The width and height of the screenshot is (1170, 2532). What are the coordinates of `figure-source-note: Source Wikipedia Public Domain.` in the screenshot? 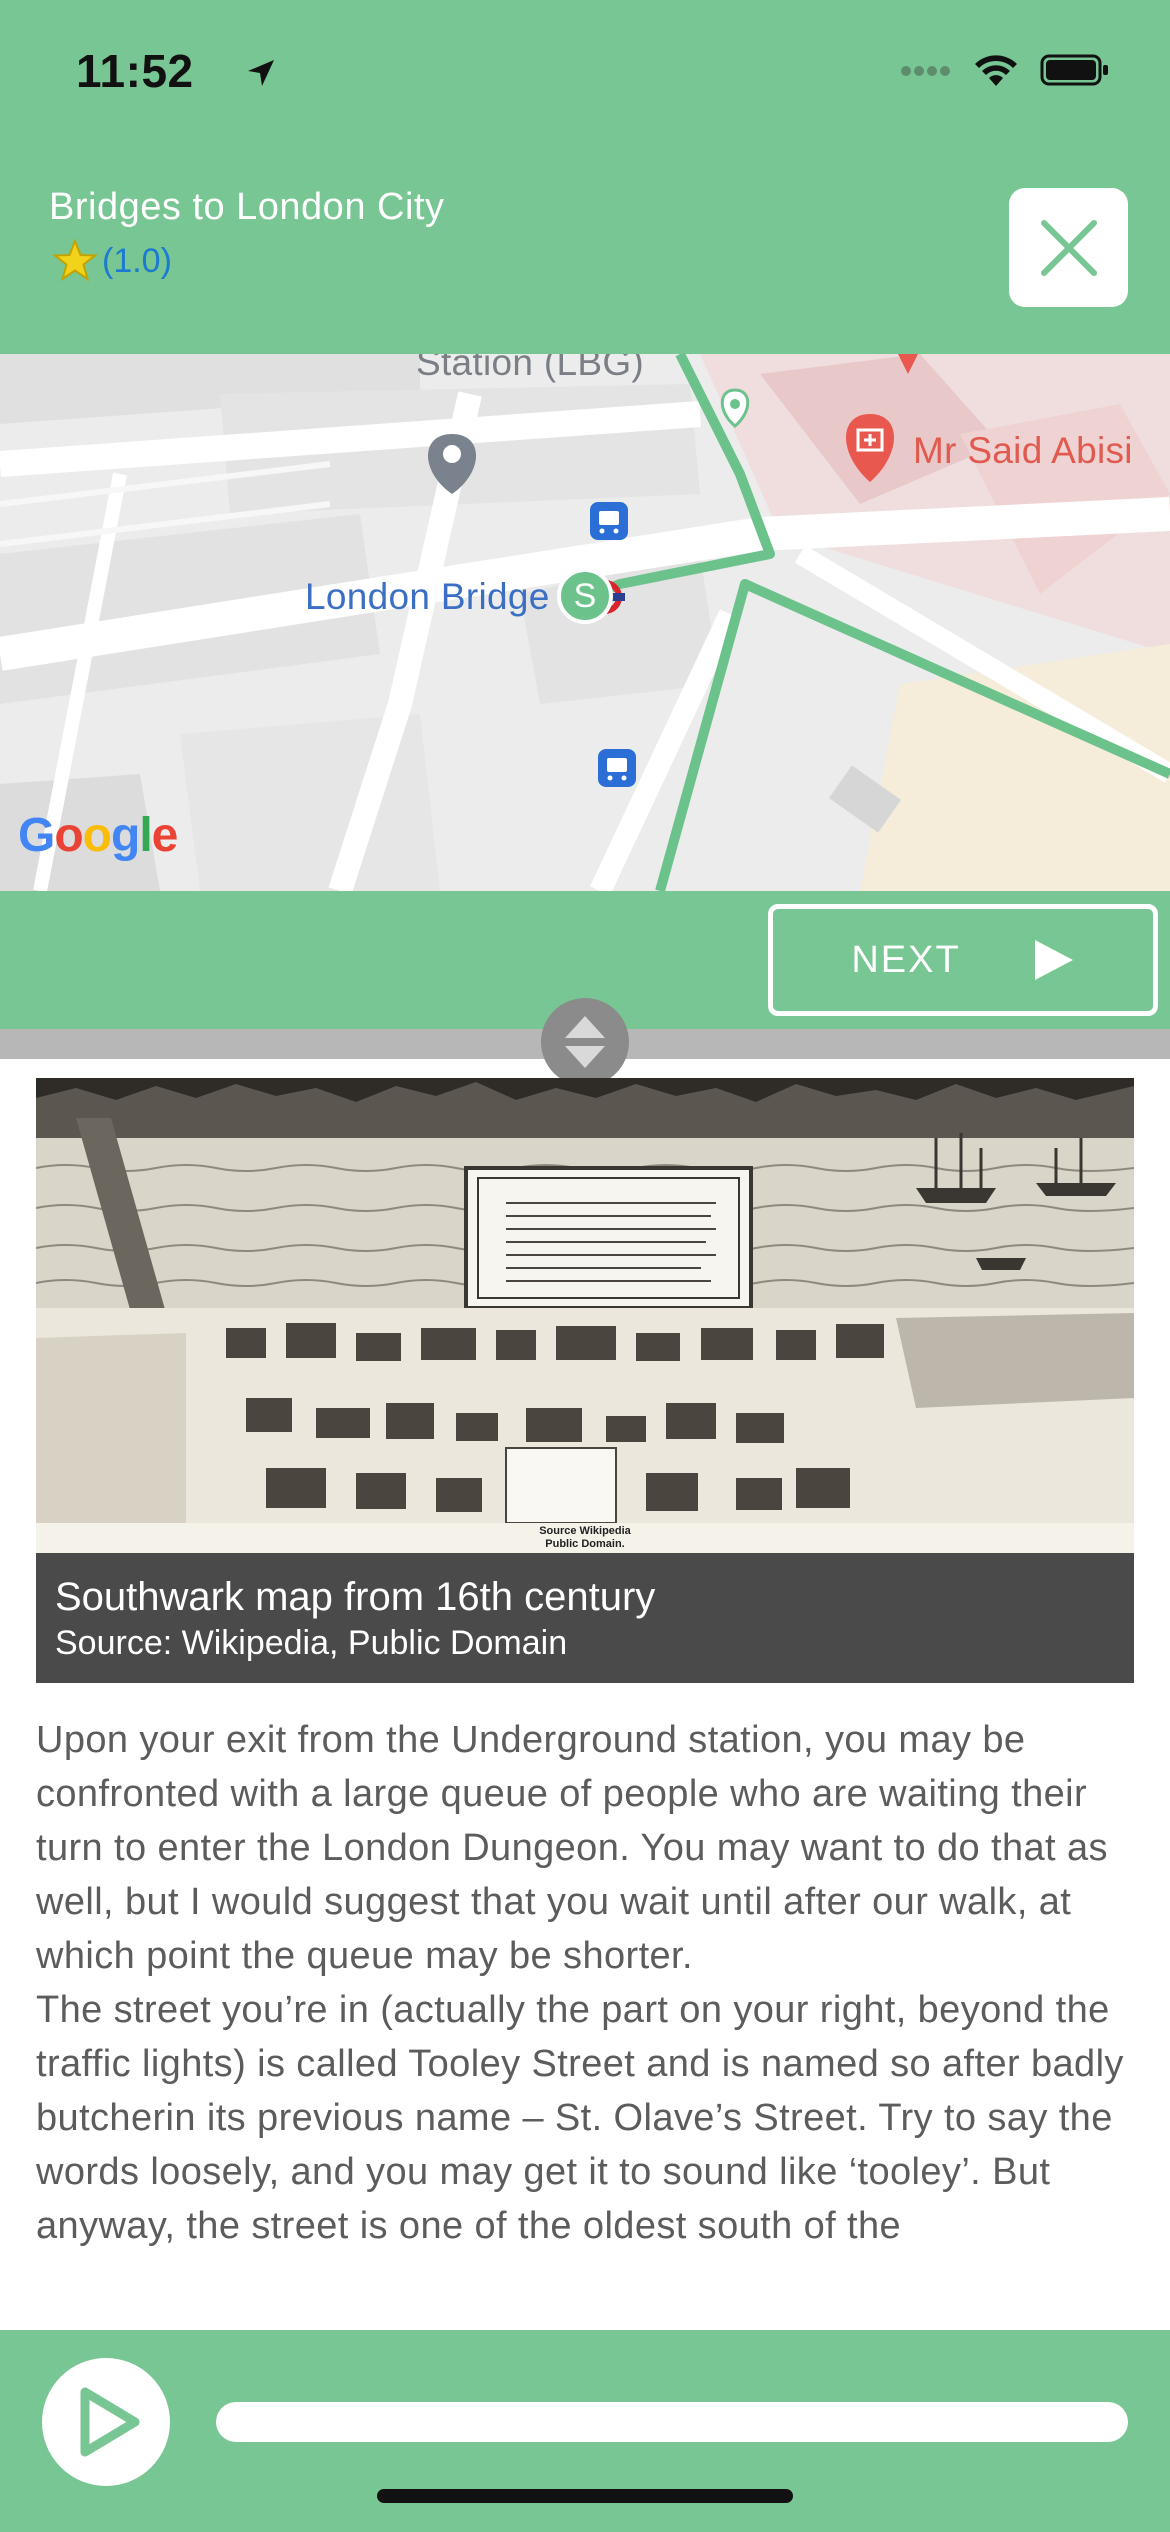 It's located at (585, 1538).